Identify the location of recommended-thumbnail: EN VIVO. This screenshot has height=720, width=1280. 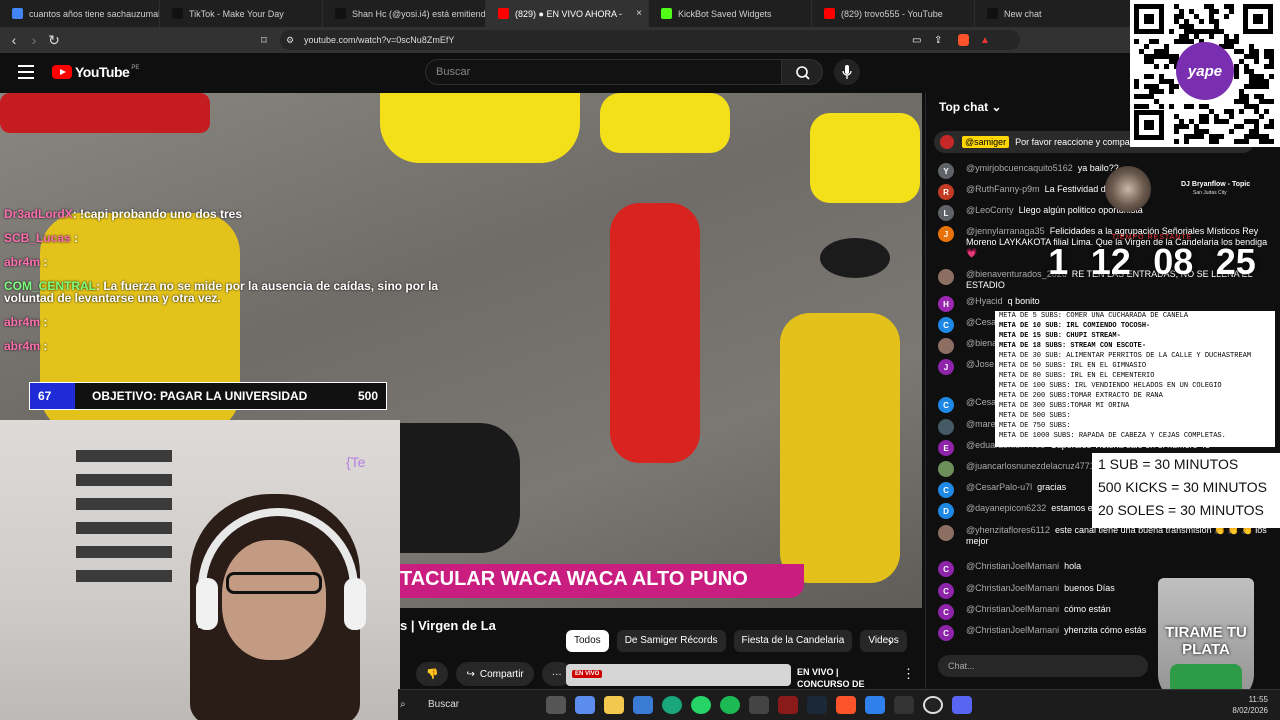
(678, 675).